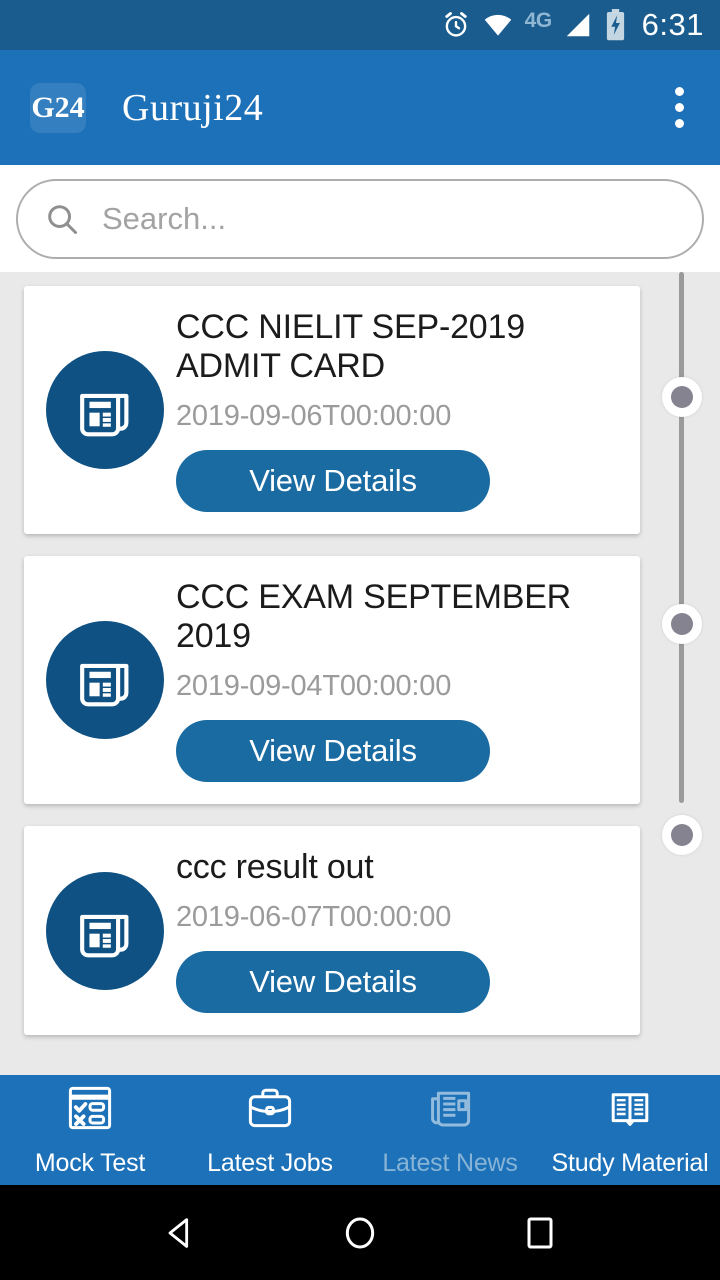 Image resolution: width=720 pixels, height=1280 pixels. I want to click on nav-item-latest-news: Latest News, so click(450, 1130).